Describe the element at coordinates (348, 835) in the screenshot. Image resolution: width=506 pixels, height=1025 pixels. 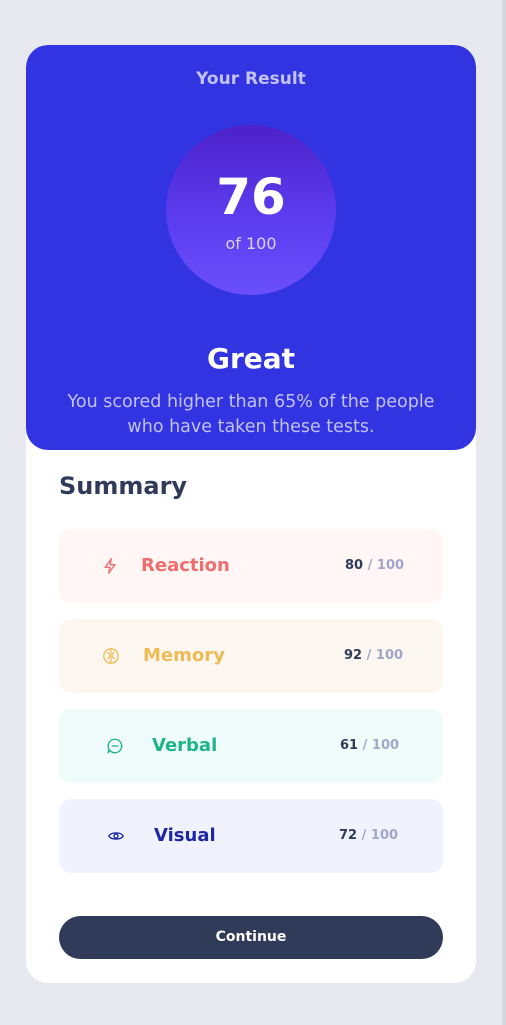
I see `item-score-value: 72` at that location.